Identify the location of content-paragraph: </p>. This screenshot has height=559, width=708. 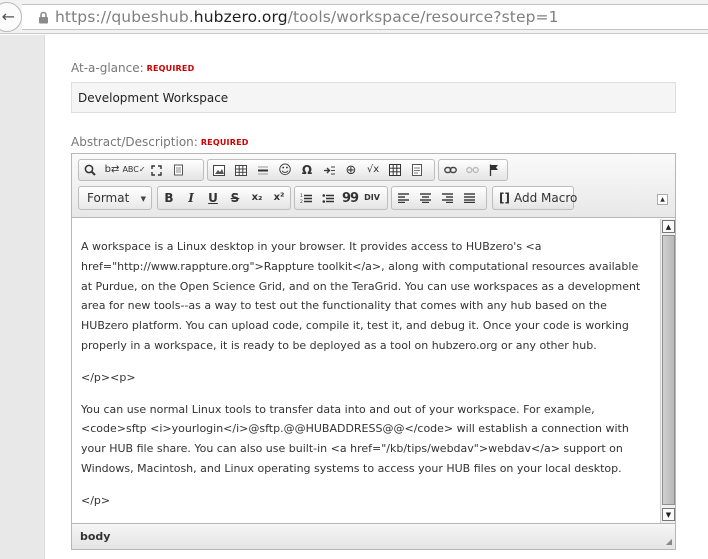
(96, 500).